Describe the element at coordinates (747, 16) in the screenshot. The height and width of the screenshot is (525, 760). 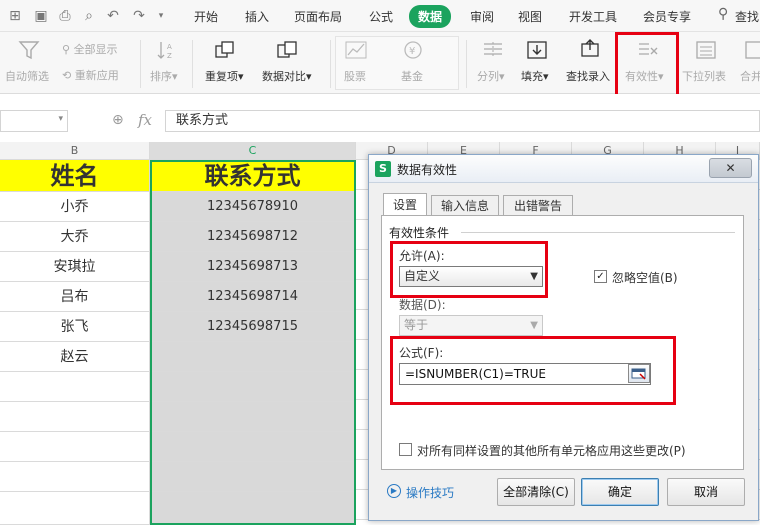
I see `search-label: 查找` at that location.